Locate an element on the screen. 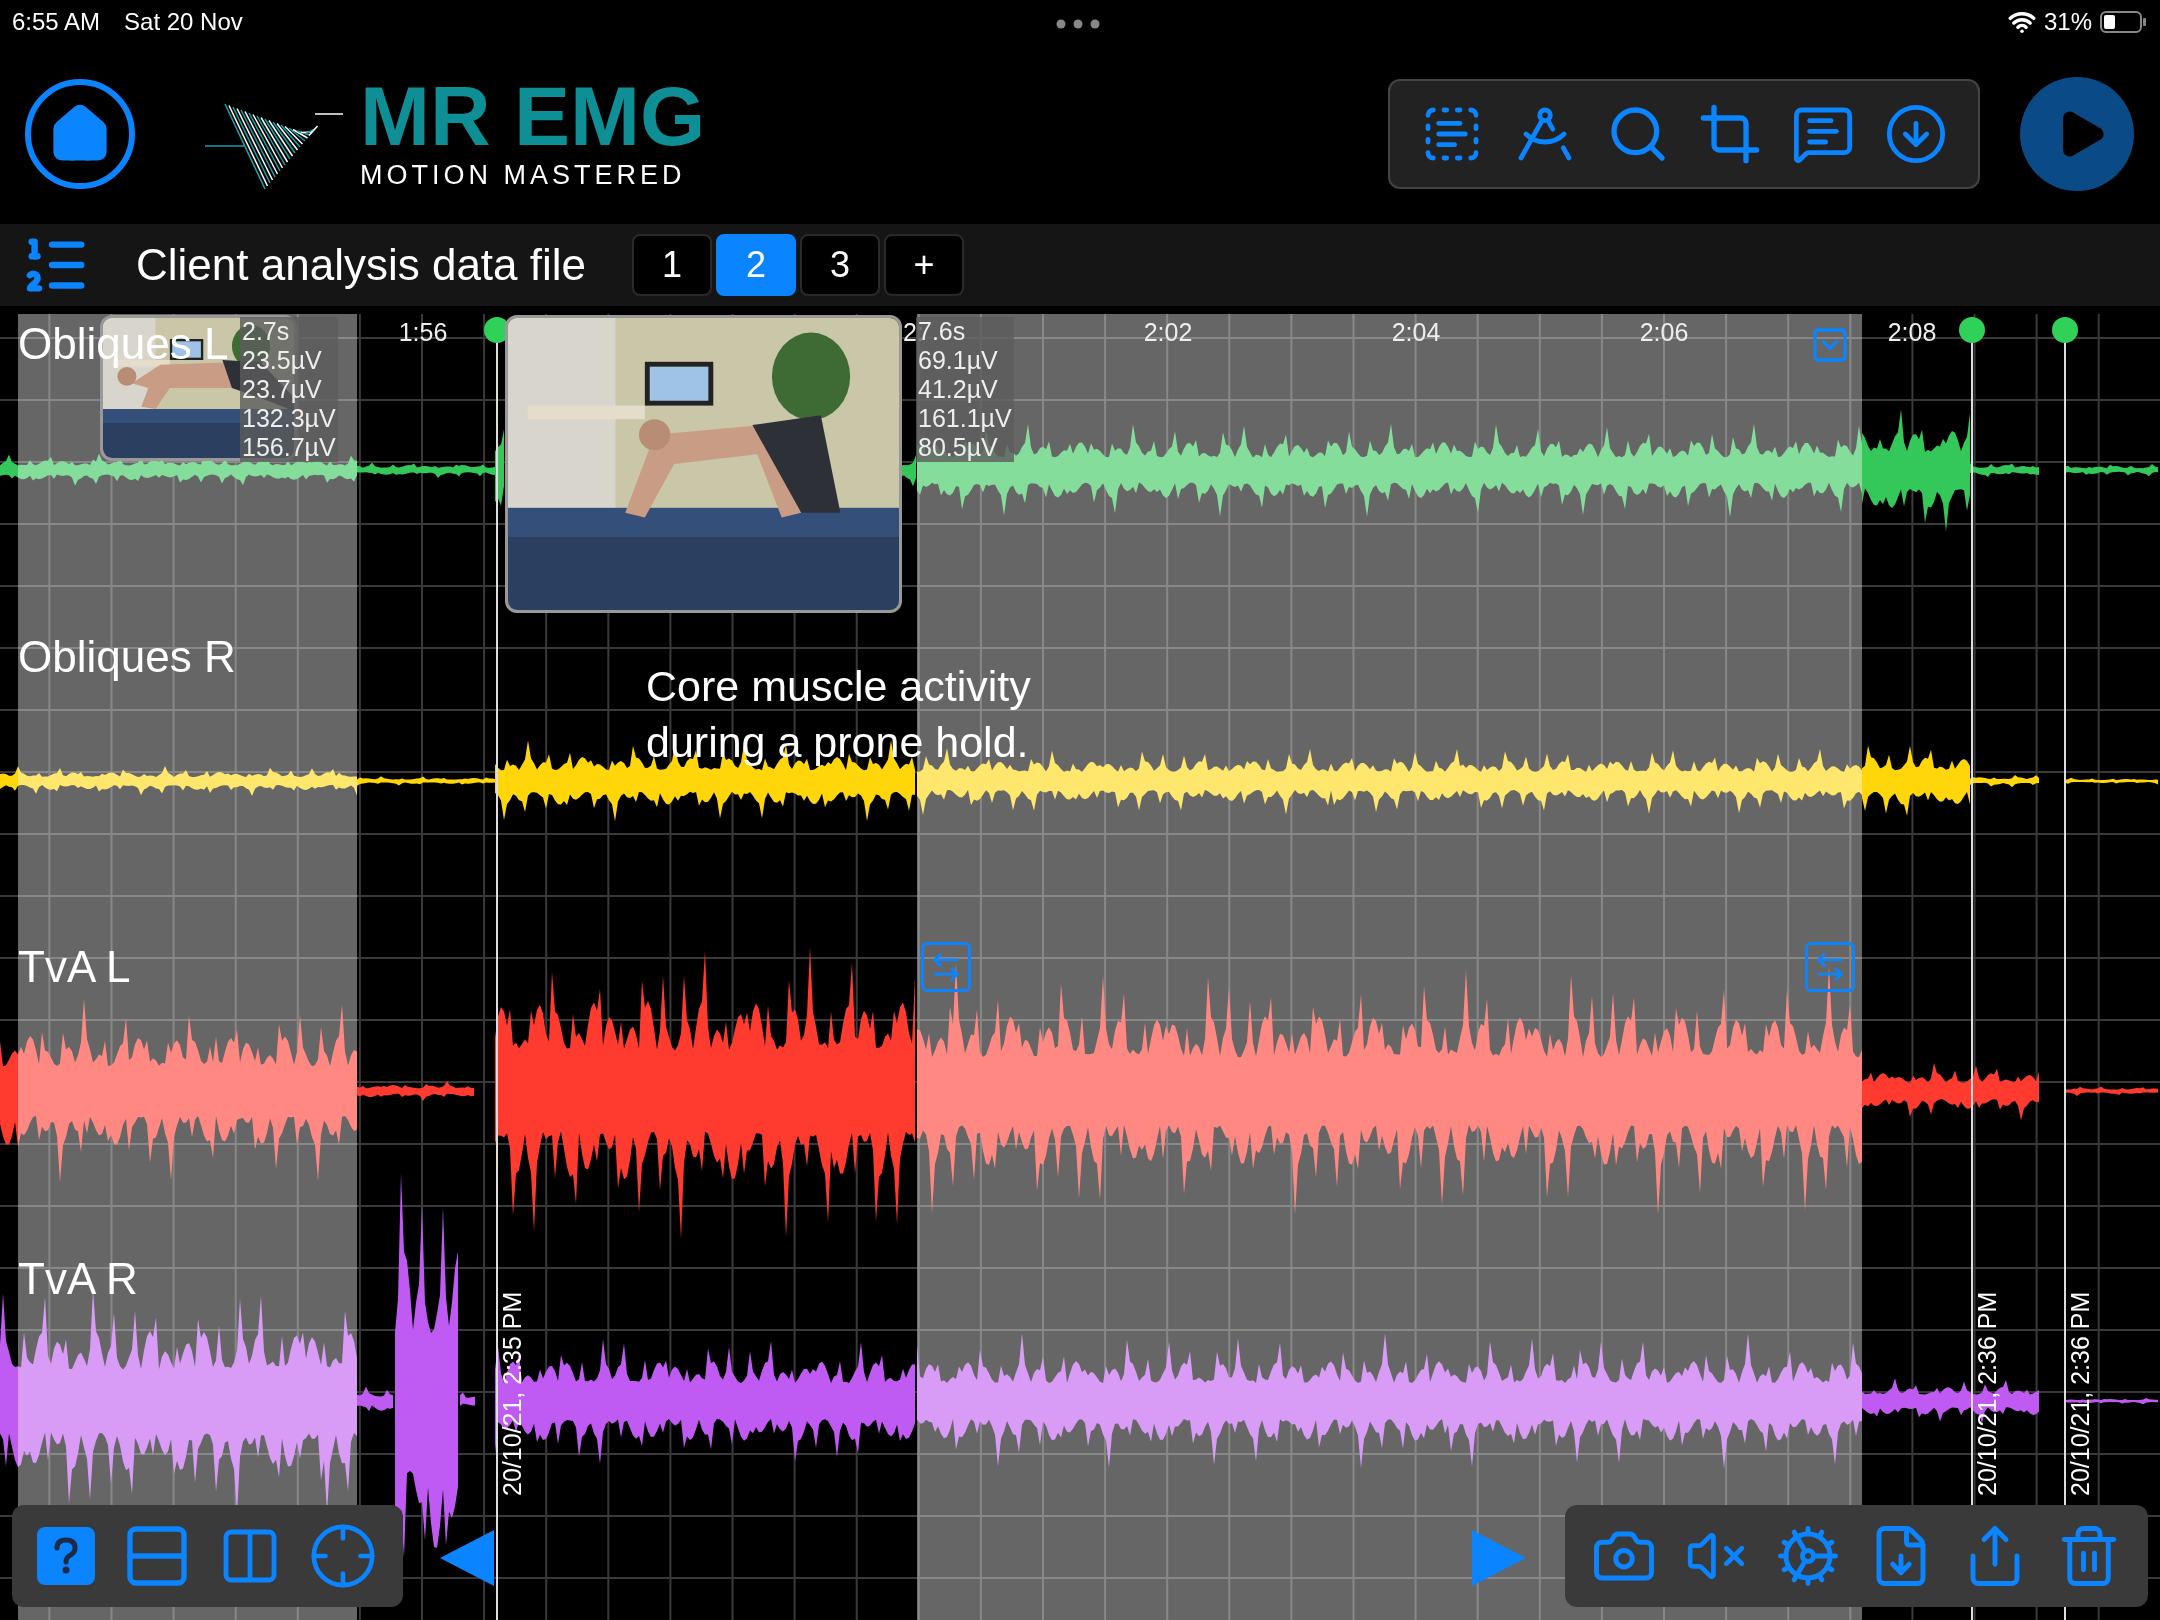 This screenshot has width=2160, height=1620. reading-value: 80.5µV is located at coordinates (958, 447).